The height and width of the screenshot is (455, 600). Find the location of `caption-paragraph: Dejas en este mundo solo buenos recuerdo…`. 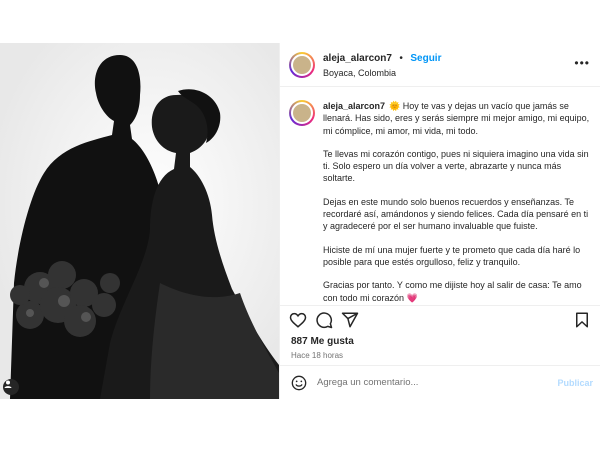

caption-paragraph: Dejas en este mundo solo buenos recuerdo… is located at coordinates (456, 214).